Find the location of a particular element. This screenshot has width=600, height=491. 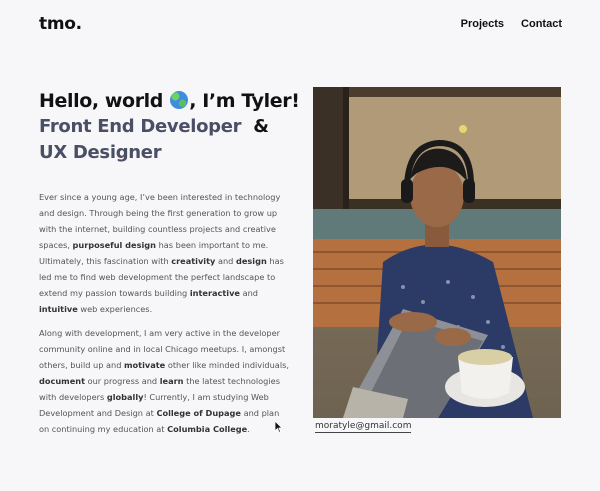

emphasis-text: creativity is located at coordinates (193, 260).